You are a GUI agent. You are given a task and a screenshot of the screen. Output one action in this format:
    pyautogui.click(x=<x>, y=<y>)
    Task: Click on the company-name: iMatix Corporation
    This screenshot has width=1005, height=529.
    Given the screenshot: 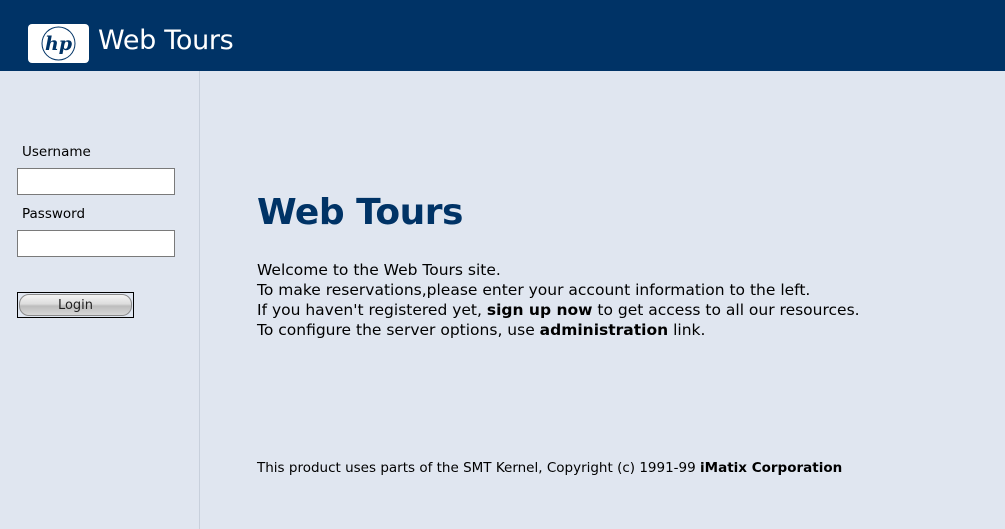 What is the action you would take?
    pyautogui.click(x=771, y=468)
    